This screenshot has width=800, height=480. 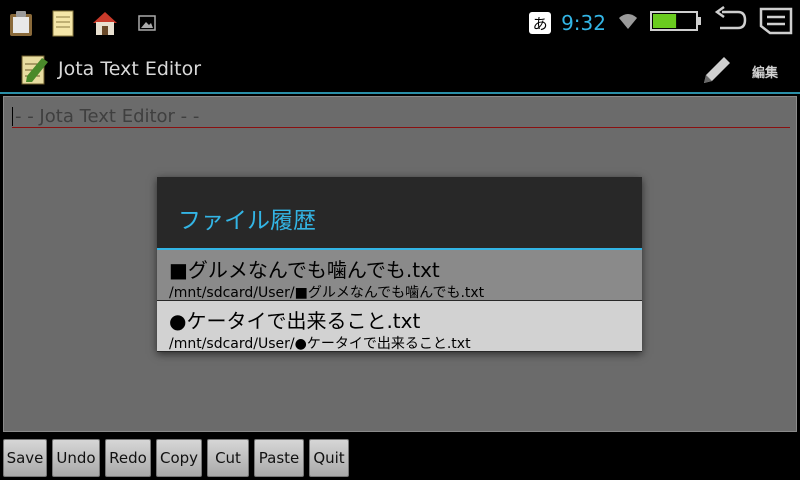 What do you see at coordinates (12, 116) in the screenshot?
I see `text-cursor` at bounding box center [12, 116].